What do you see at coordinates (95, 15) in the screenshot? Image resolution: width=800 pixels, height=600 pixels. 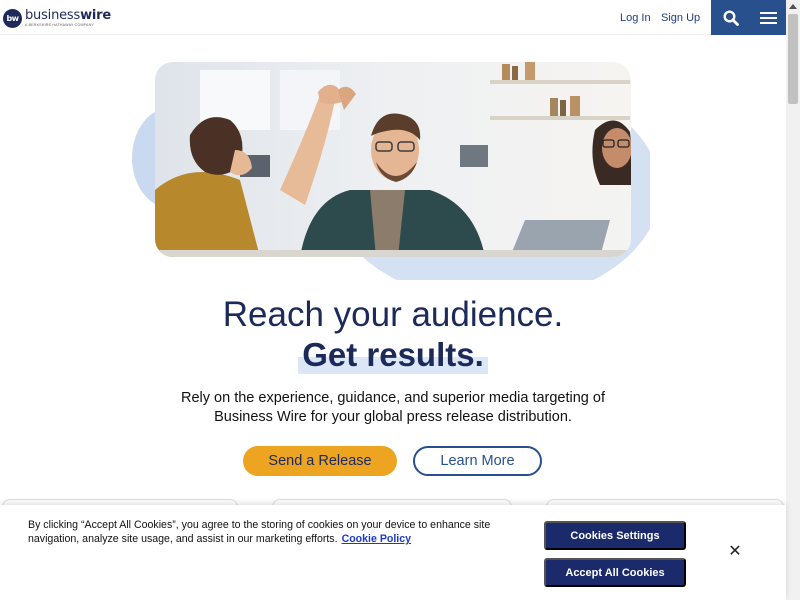 I see `logo-word-wire: wire` at bounding box center [95, 15].